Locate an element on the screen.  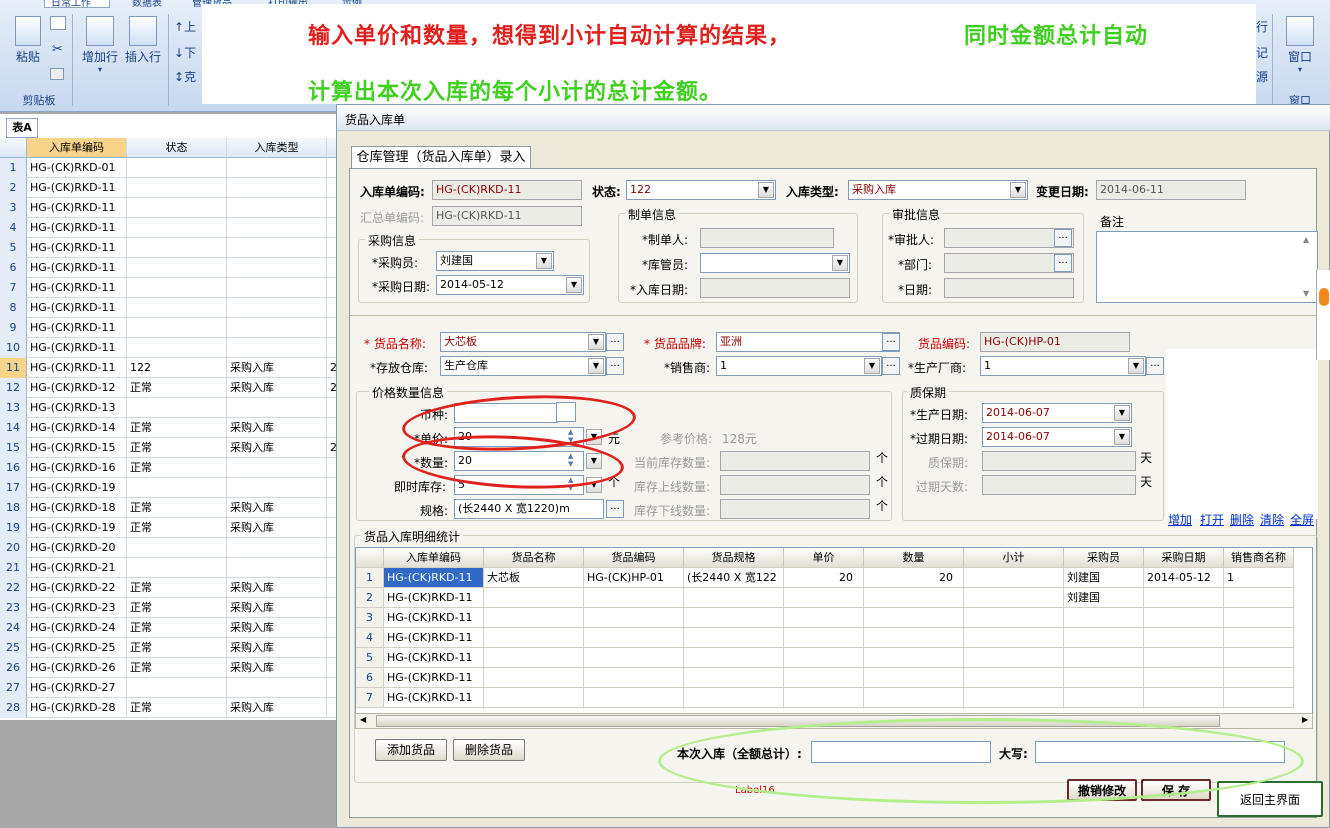
add-goods-button: 添加货品 is located at coordinates (411, 750).